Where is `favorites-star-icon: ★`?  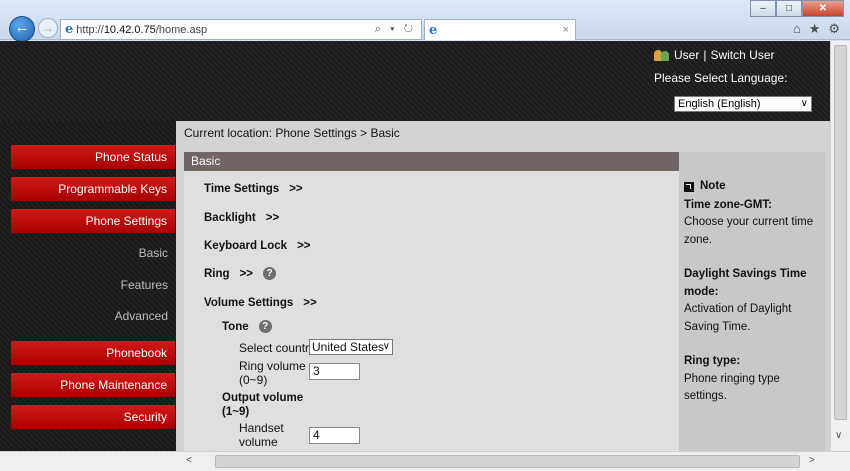
favorites-star-icon: ★ is located at coordinates (815, 29).